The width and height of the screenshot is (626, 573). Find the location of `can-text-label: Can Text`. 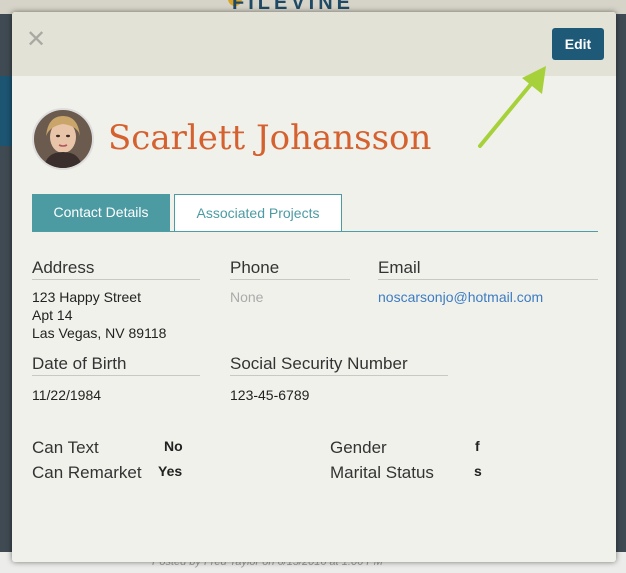

can-text-label: Can Text is located at coordinates (65, 447).